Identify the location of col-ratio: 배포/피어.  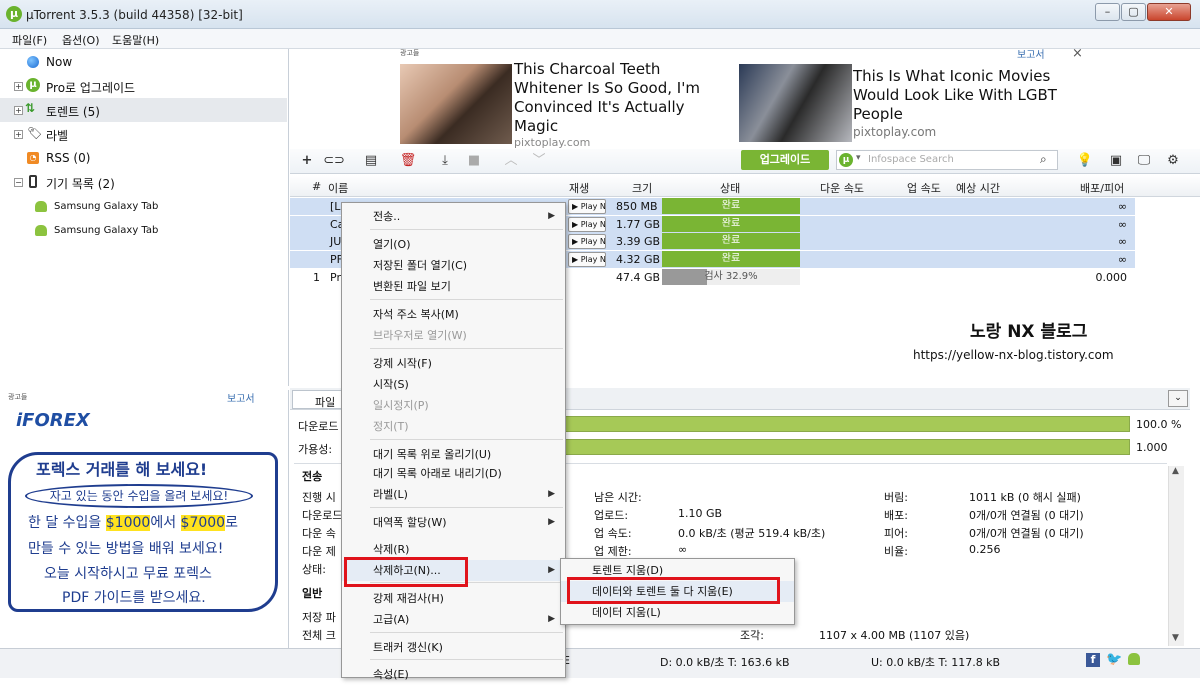
(1102, 188).